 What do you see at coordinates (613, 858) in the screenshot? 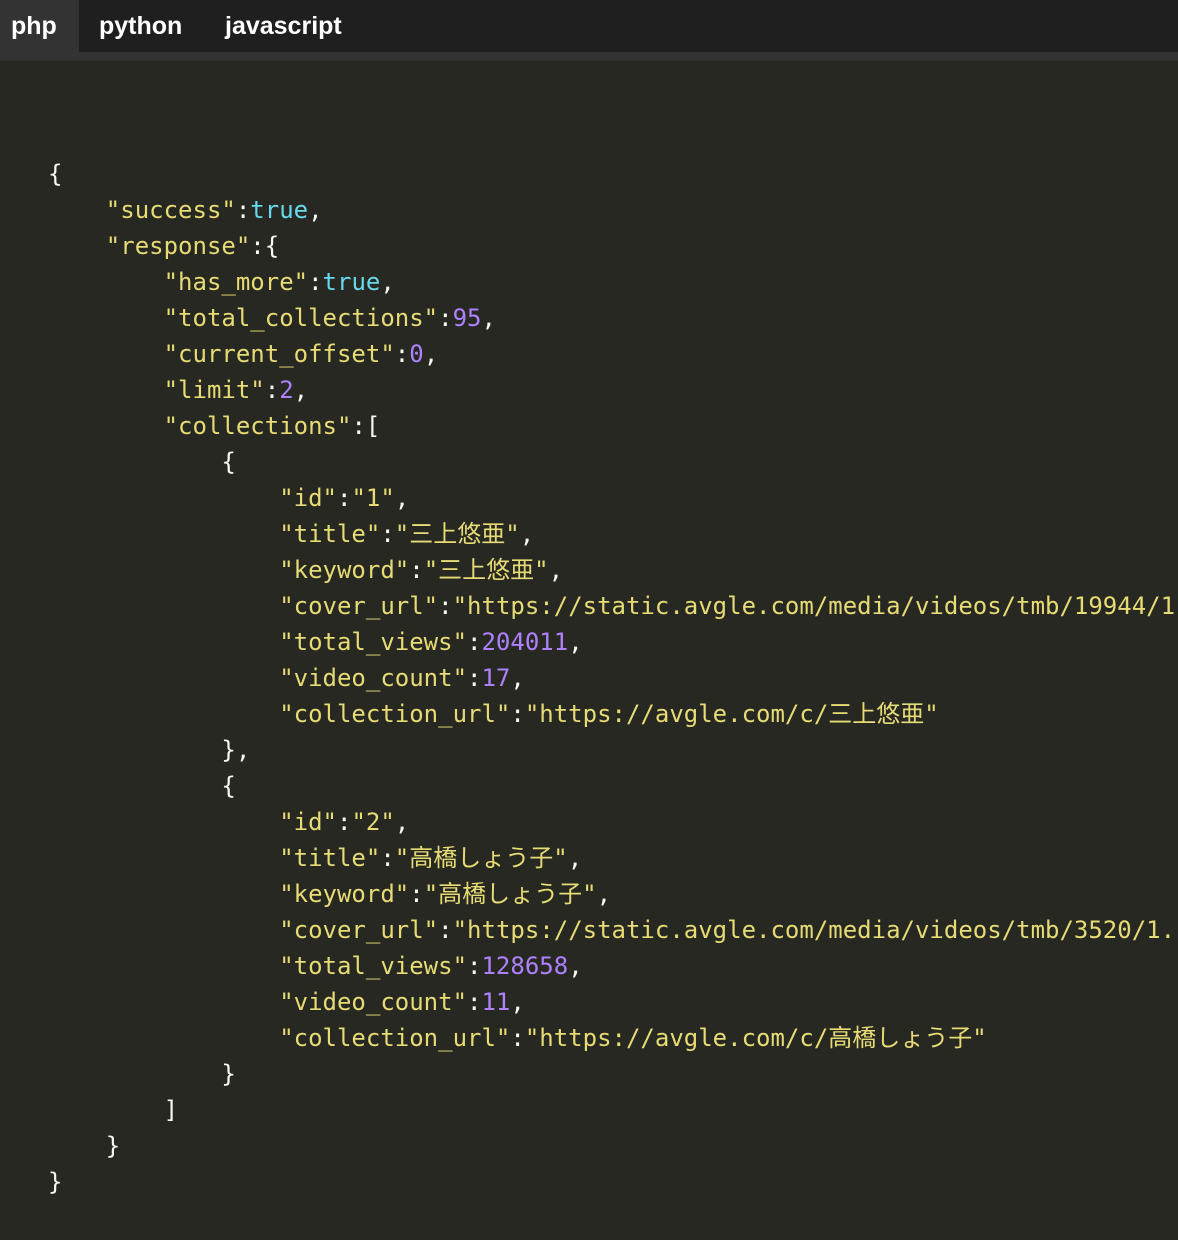
I see `code-line: "title":"高橋しょう子",` at bounding box center [613, 858].